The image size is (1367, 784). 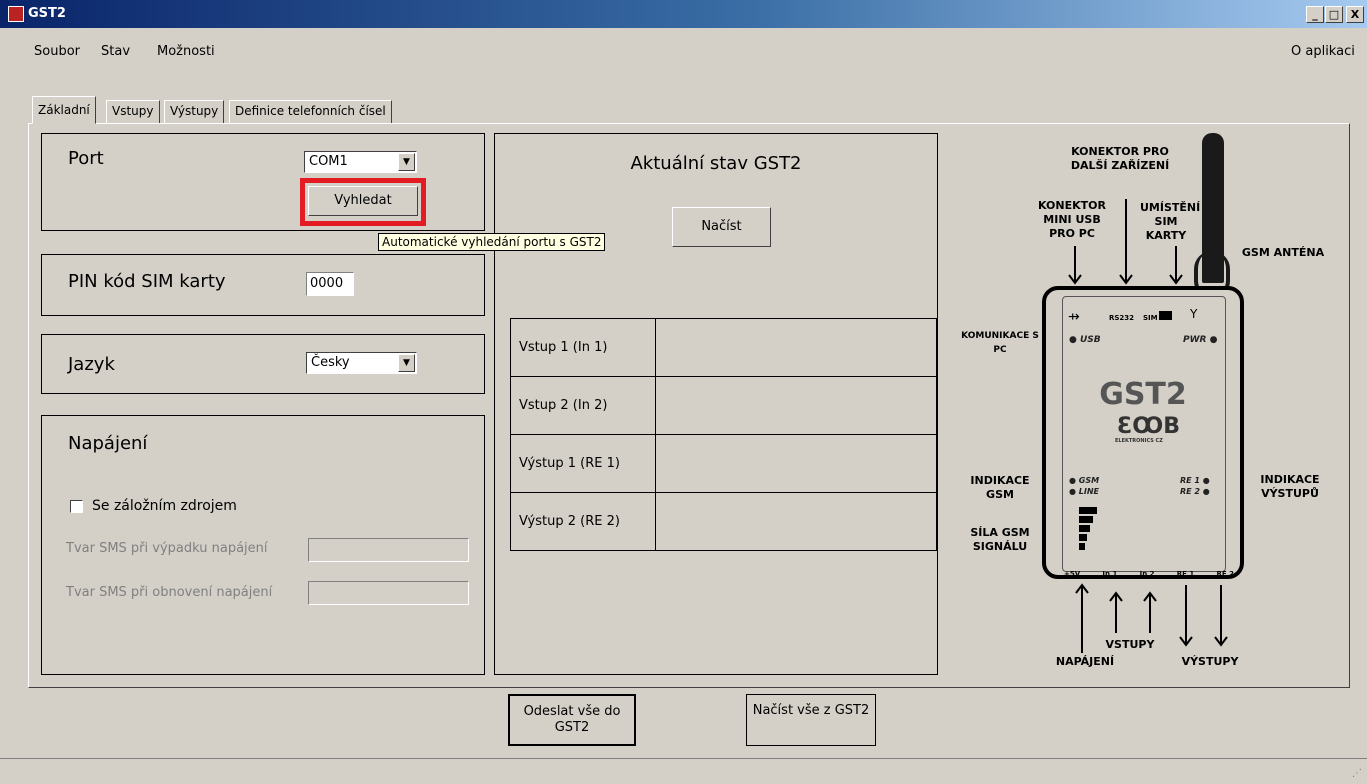 I want to click on close-button: X, so click(x=1355, y=14).